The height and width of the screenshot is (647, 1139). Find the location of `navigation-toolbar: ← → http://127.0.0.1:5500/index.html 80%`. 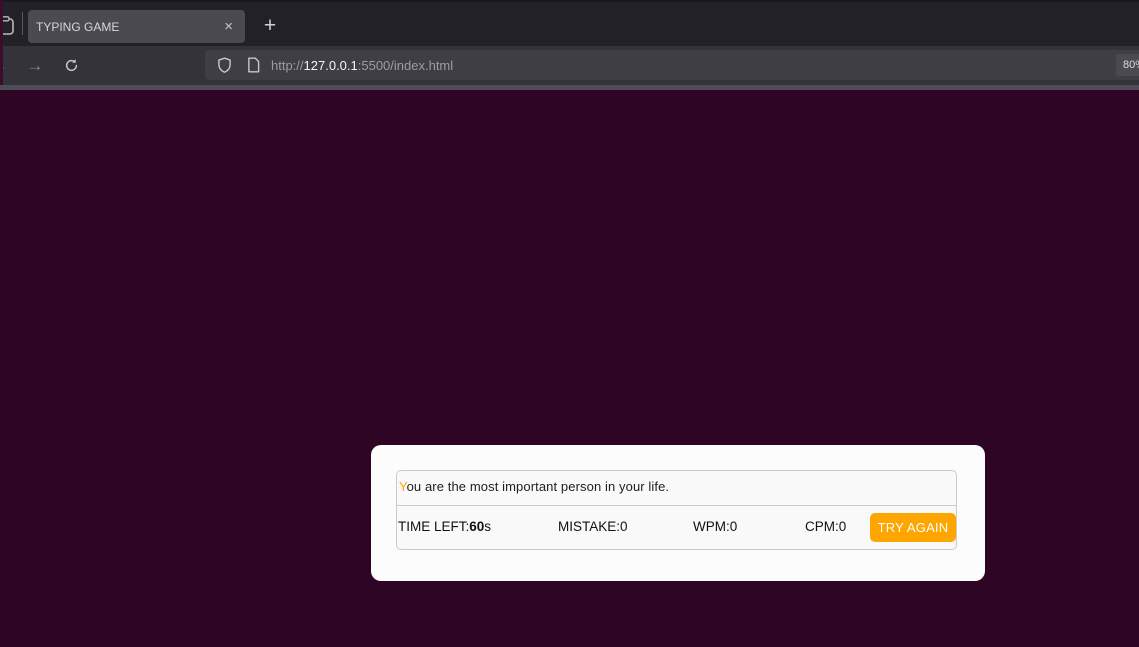

navigation-toolbar: ← → http://127.0.0.1:5500/index.html 80% is located at coordinates (569, 65).